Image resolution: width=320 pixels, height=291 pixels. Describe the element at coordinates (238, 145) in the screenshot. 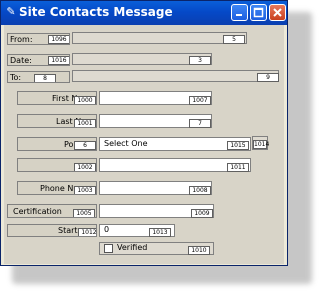

I see `position-field-id: 1015` at that location.